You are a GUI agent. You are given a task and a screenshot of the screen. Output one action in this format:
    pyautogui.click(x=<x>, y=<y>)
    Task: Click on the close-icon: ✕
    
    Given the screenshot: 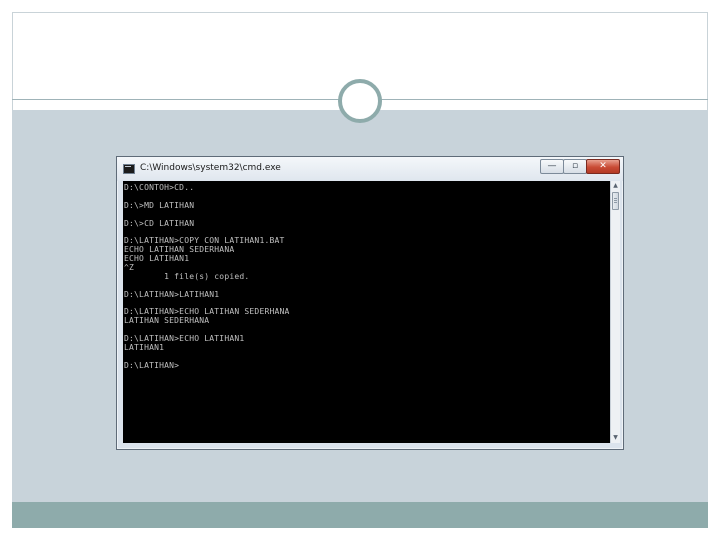 What is the action you would take?
    pyautogui.click(x=603, y=166)
    